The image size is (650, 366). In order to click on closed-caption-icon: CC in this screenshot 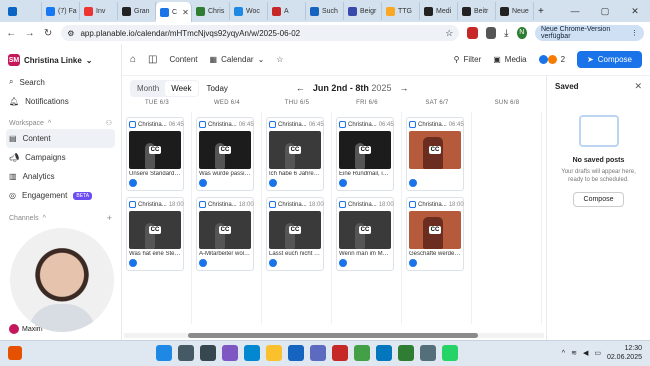, I will do `click(155, 150)`.